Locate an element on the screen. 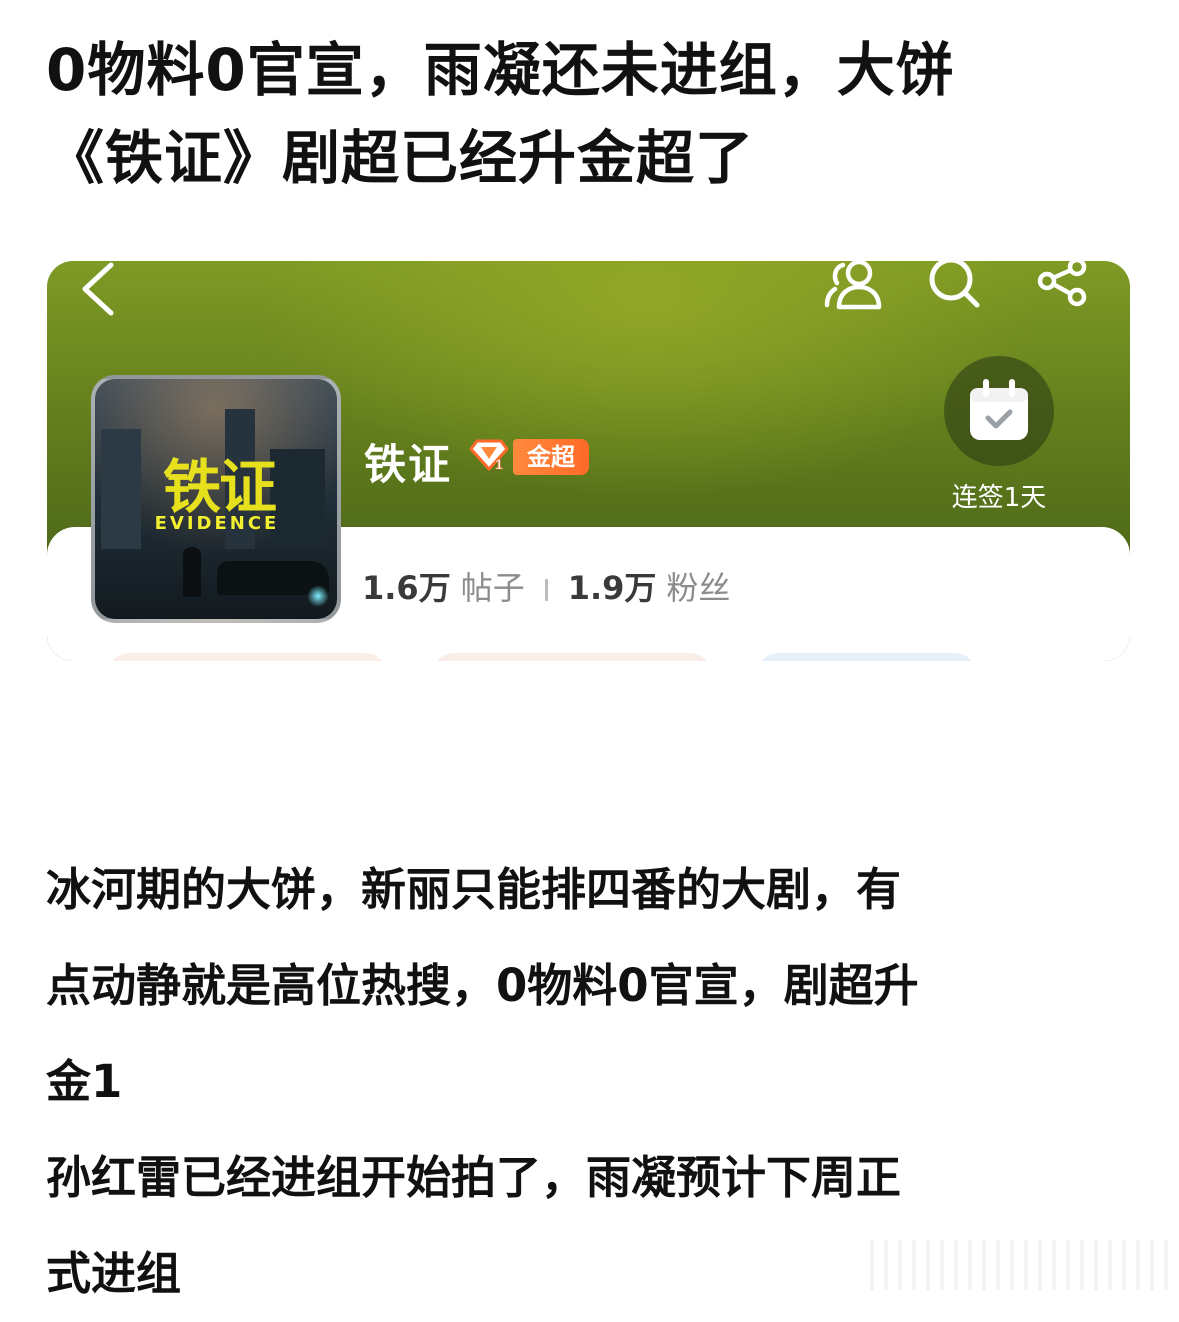  watermark is located at coordinates (1020, 1265).